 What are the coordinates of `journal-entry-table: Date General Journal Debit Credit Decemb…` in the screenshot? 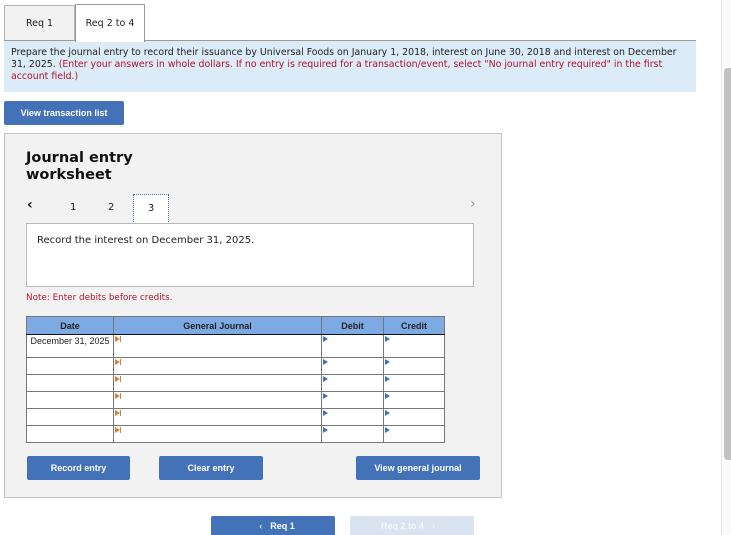 It's located at (235, 379).